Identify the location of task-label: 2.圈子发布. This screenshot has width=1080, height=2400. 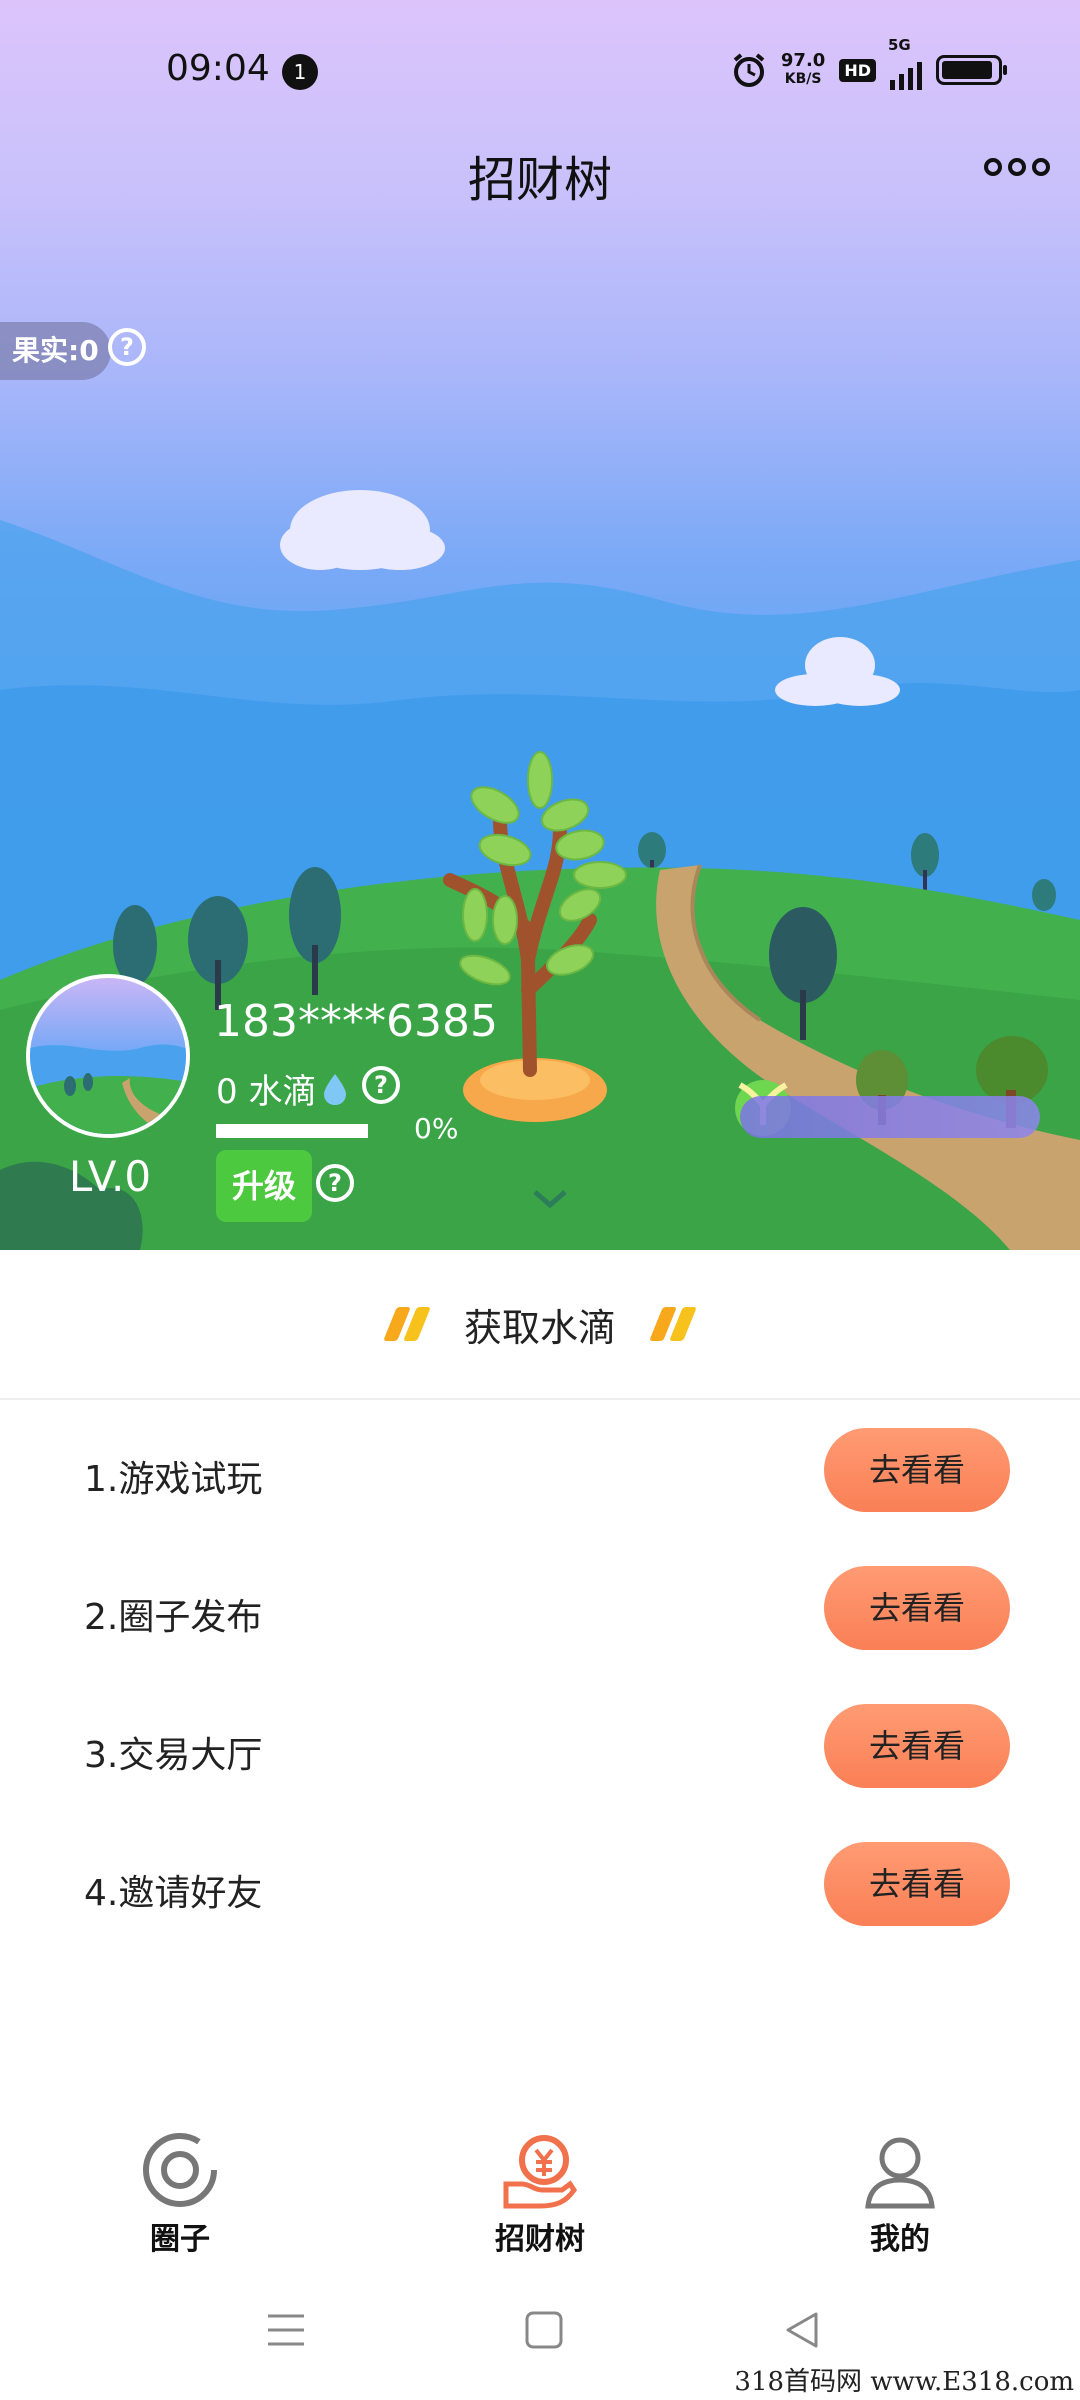
(173, 1617).